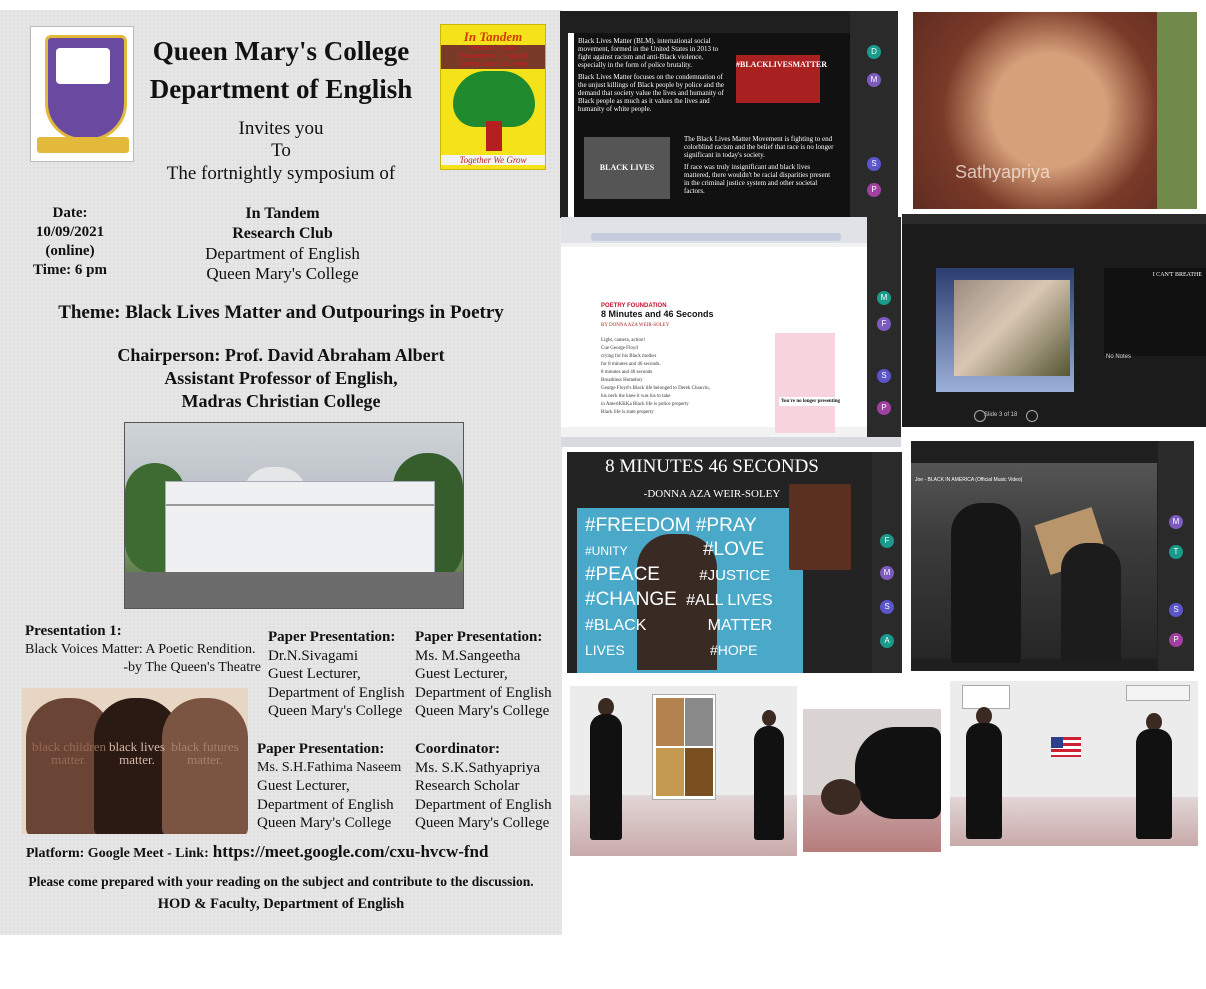 Image resolution: width=1206 pixels, height=989 pixels. I want to click on date-label: Date:, so click(70, 213).